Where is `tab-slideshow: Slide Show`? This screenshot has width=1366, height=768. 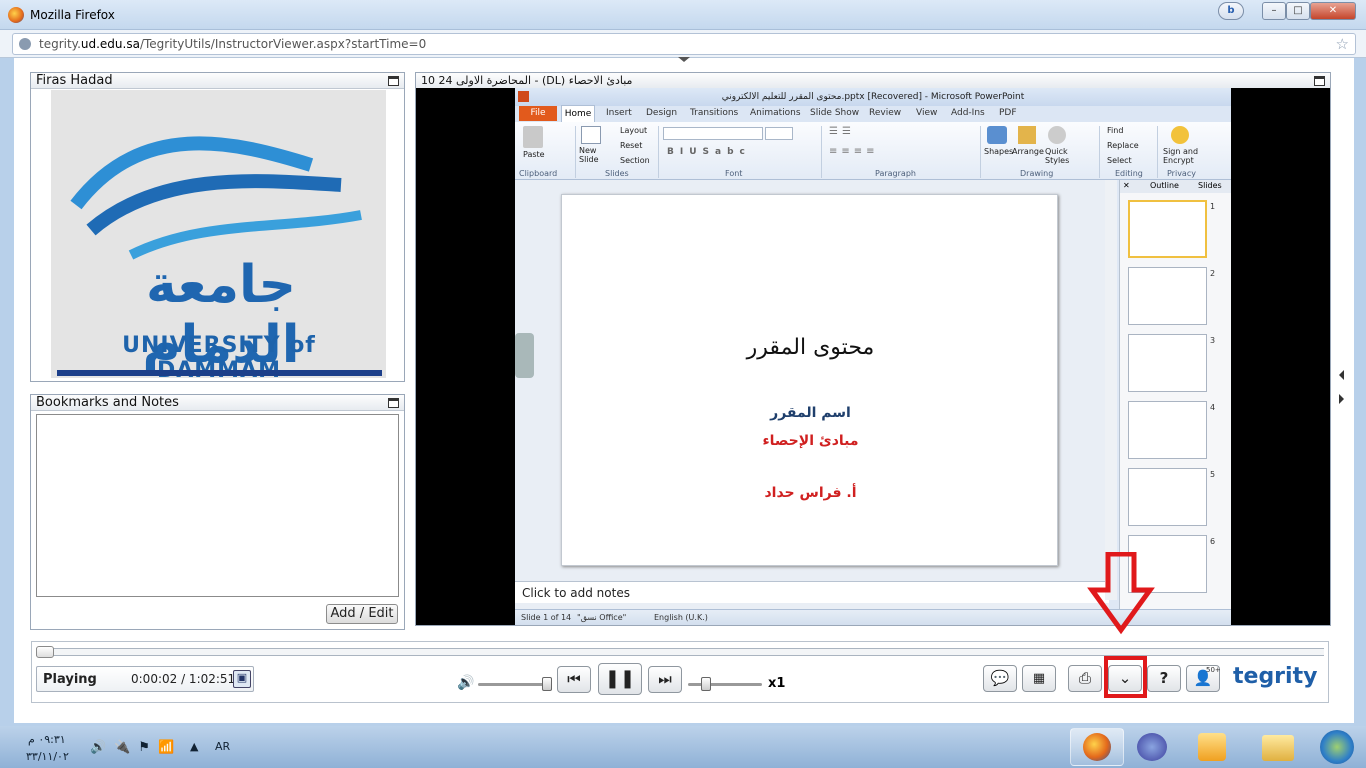
tab-slideshow: Slide Show is located at coordinates (834, 113).